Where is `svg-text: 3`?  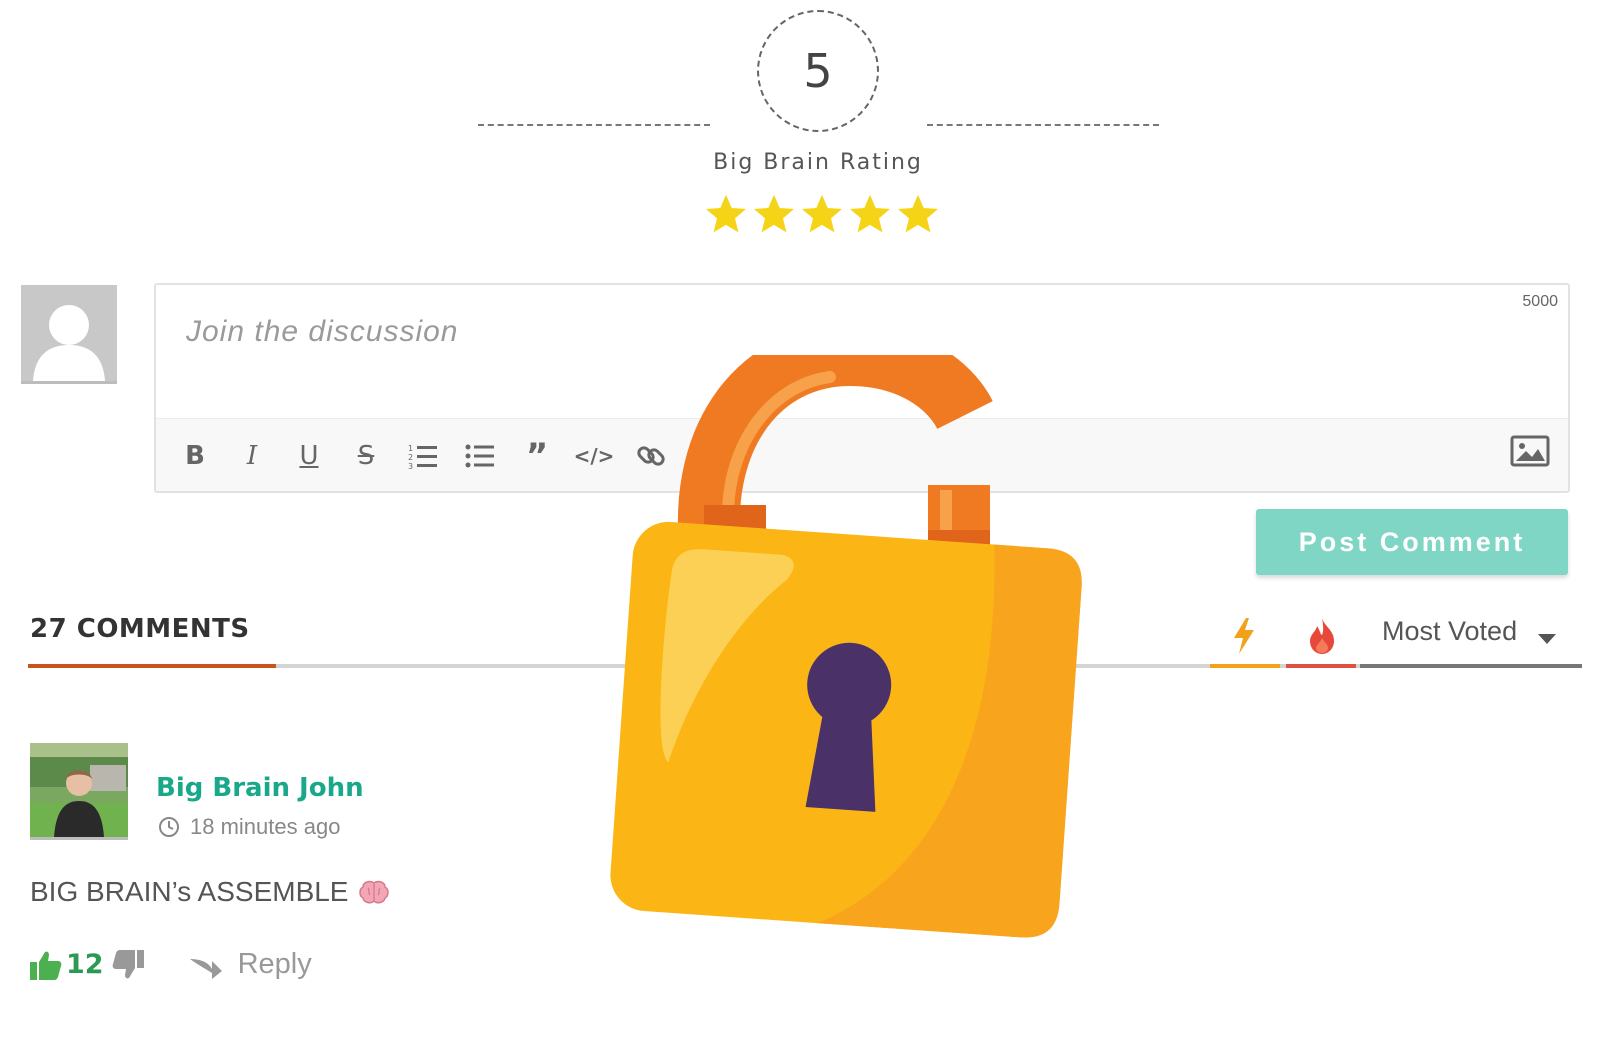
svg-text: 3 is located at coordinates (410, 466).